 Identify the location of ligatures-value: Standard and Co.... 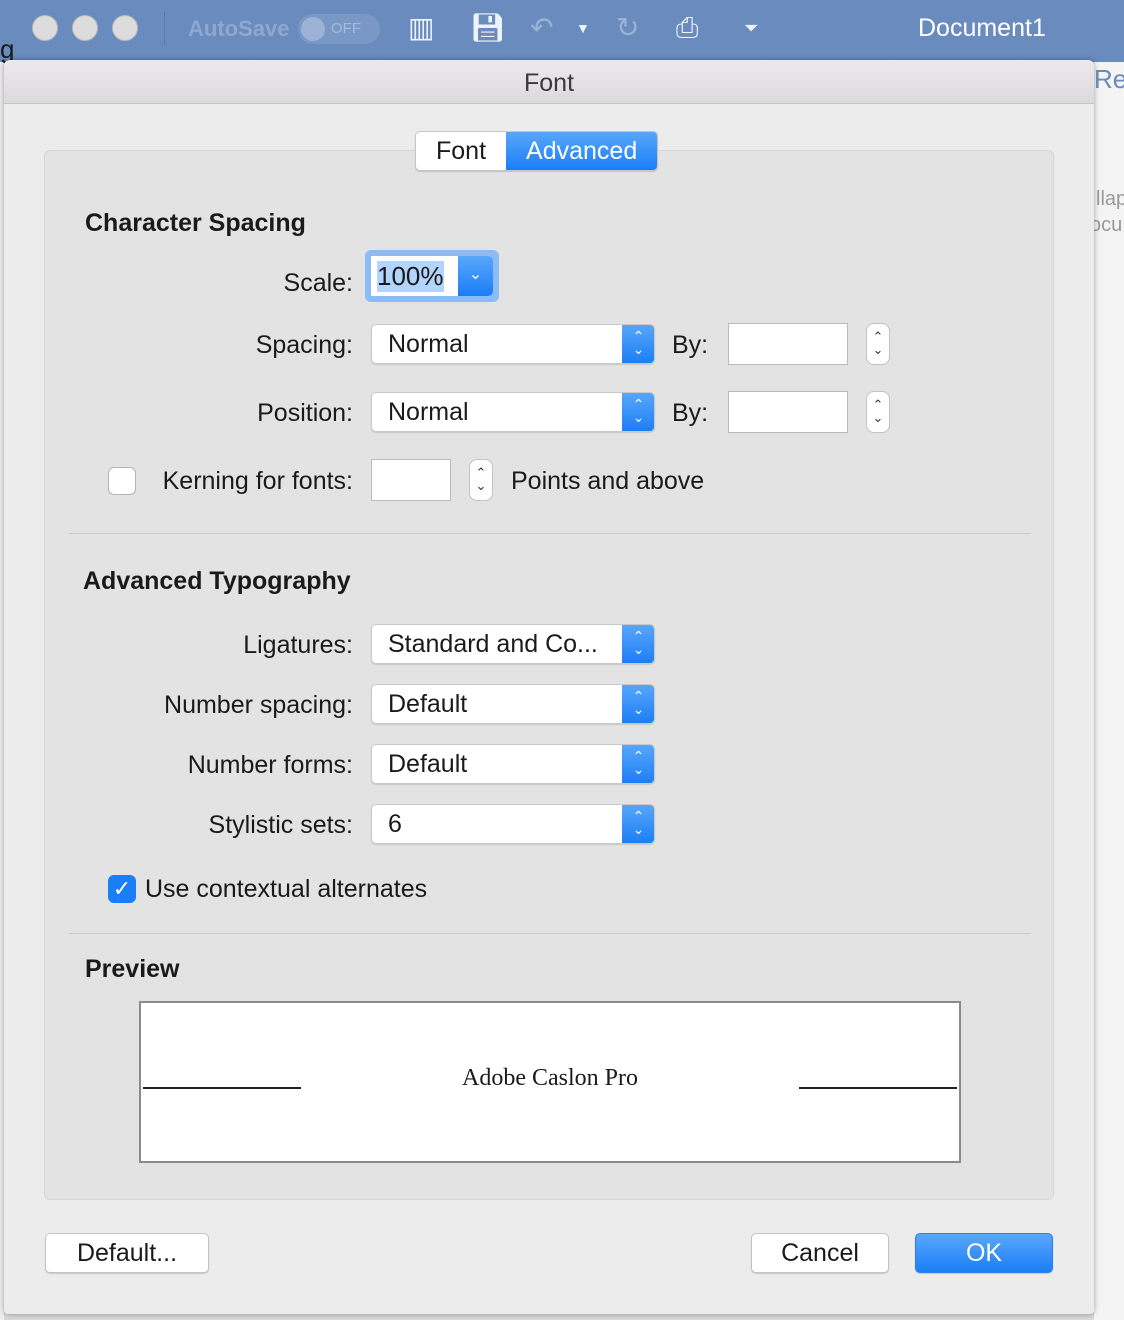
(493, 644).